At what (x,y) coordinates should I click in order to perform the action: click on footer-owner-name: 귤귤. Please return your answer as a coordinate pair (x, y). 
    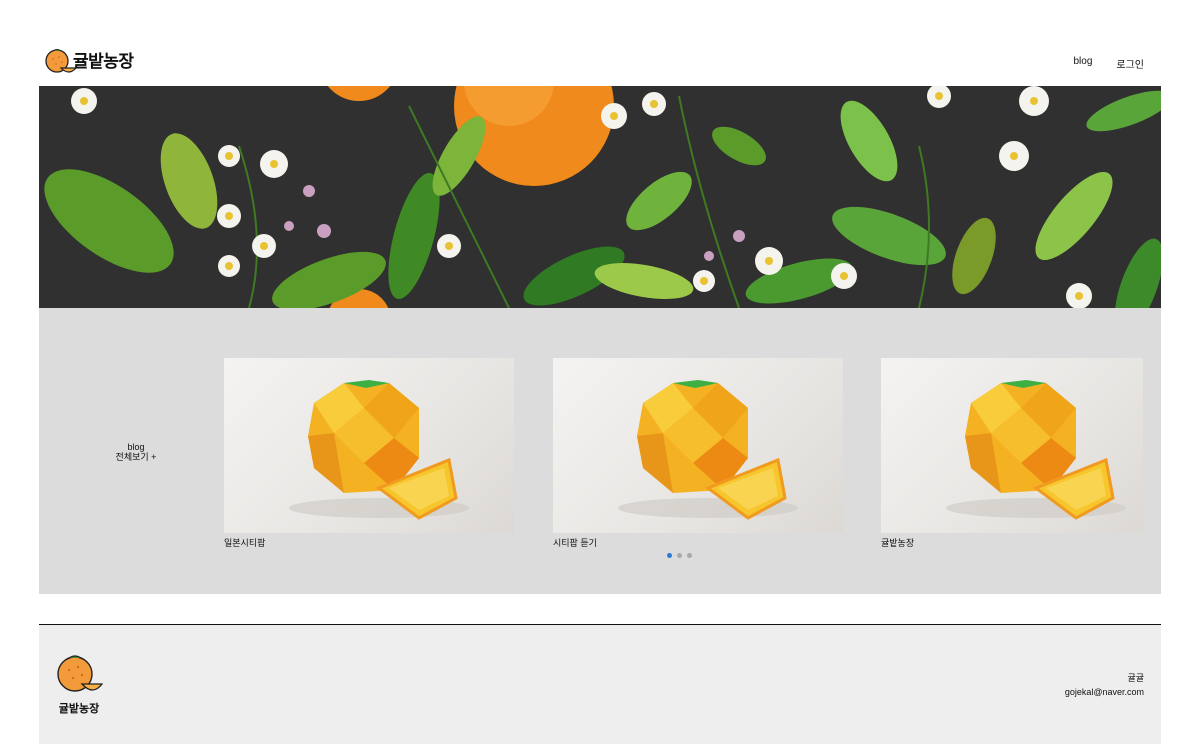
    Looking at the image, I should click on (1135, 678).